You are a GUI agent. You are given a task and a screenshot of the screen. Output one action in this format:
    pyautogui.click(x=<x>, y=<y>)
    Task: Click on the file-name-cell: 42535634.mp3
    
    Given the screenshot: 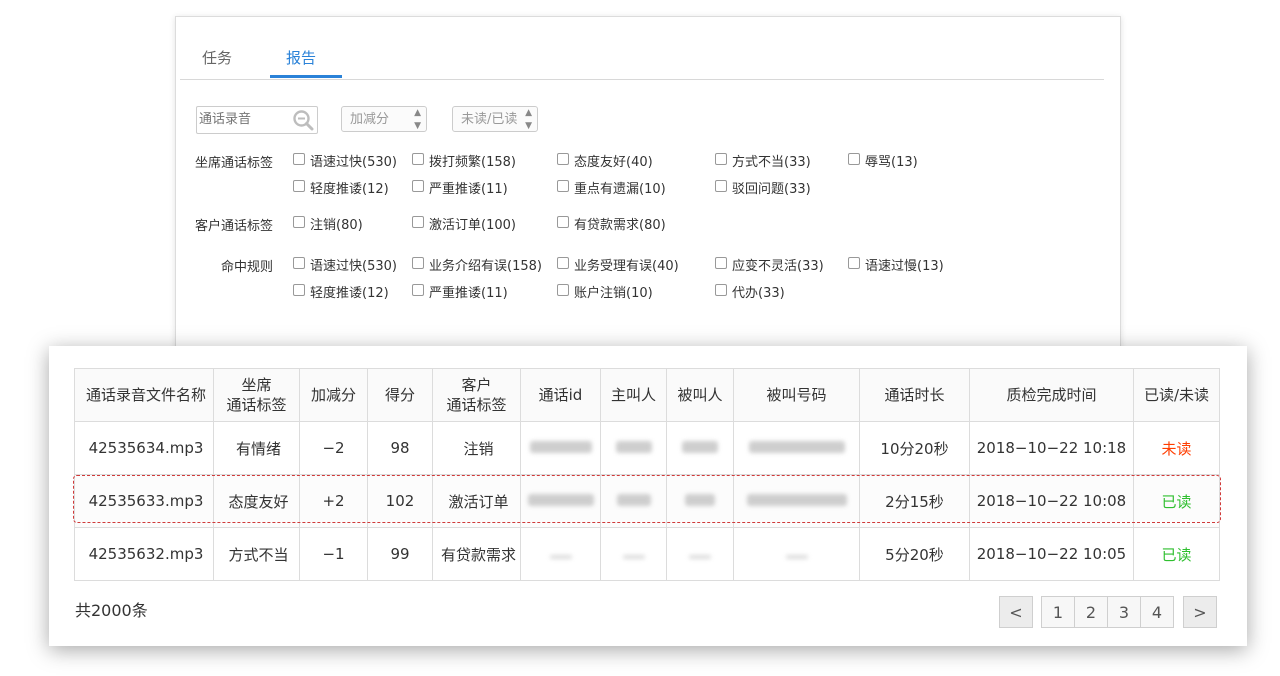 What is the action you would take?
    pyautogui.click(x=144, y=448)
    